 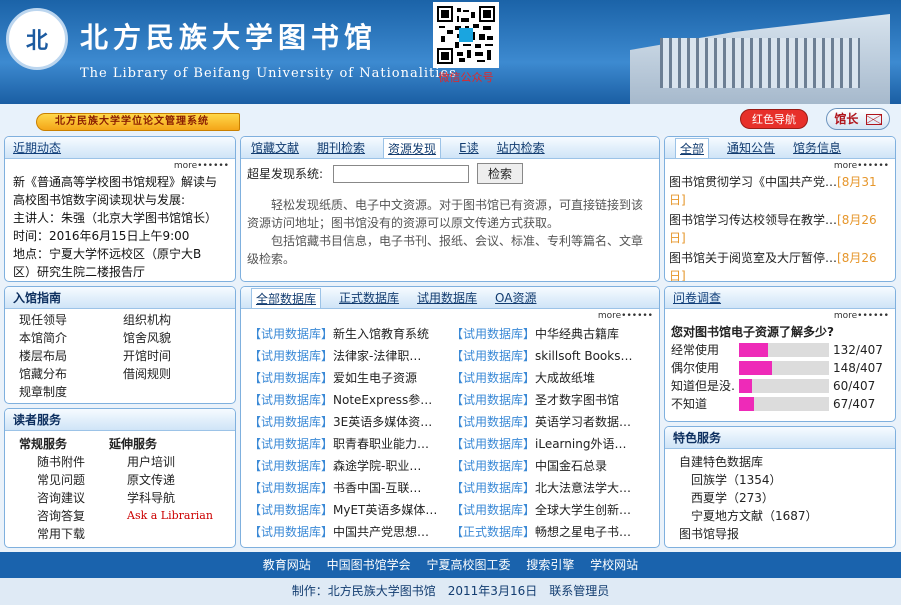 I want to click on database-item: 【试用数据库】圣才数字图书馆, so click(x=549, y=400).